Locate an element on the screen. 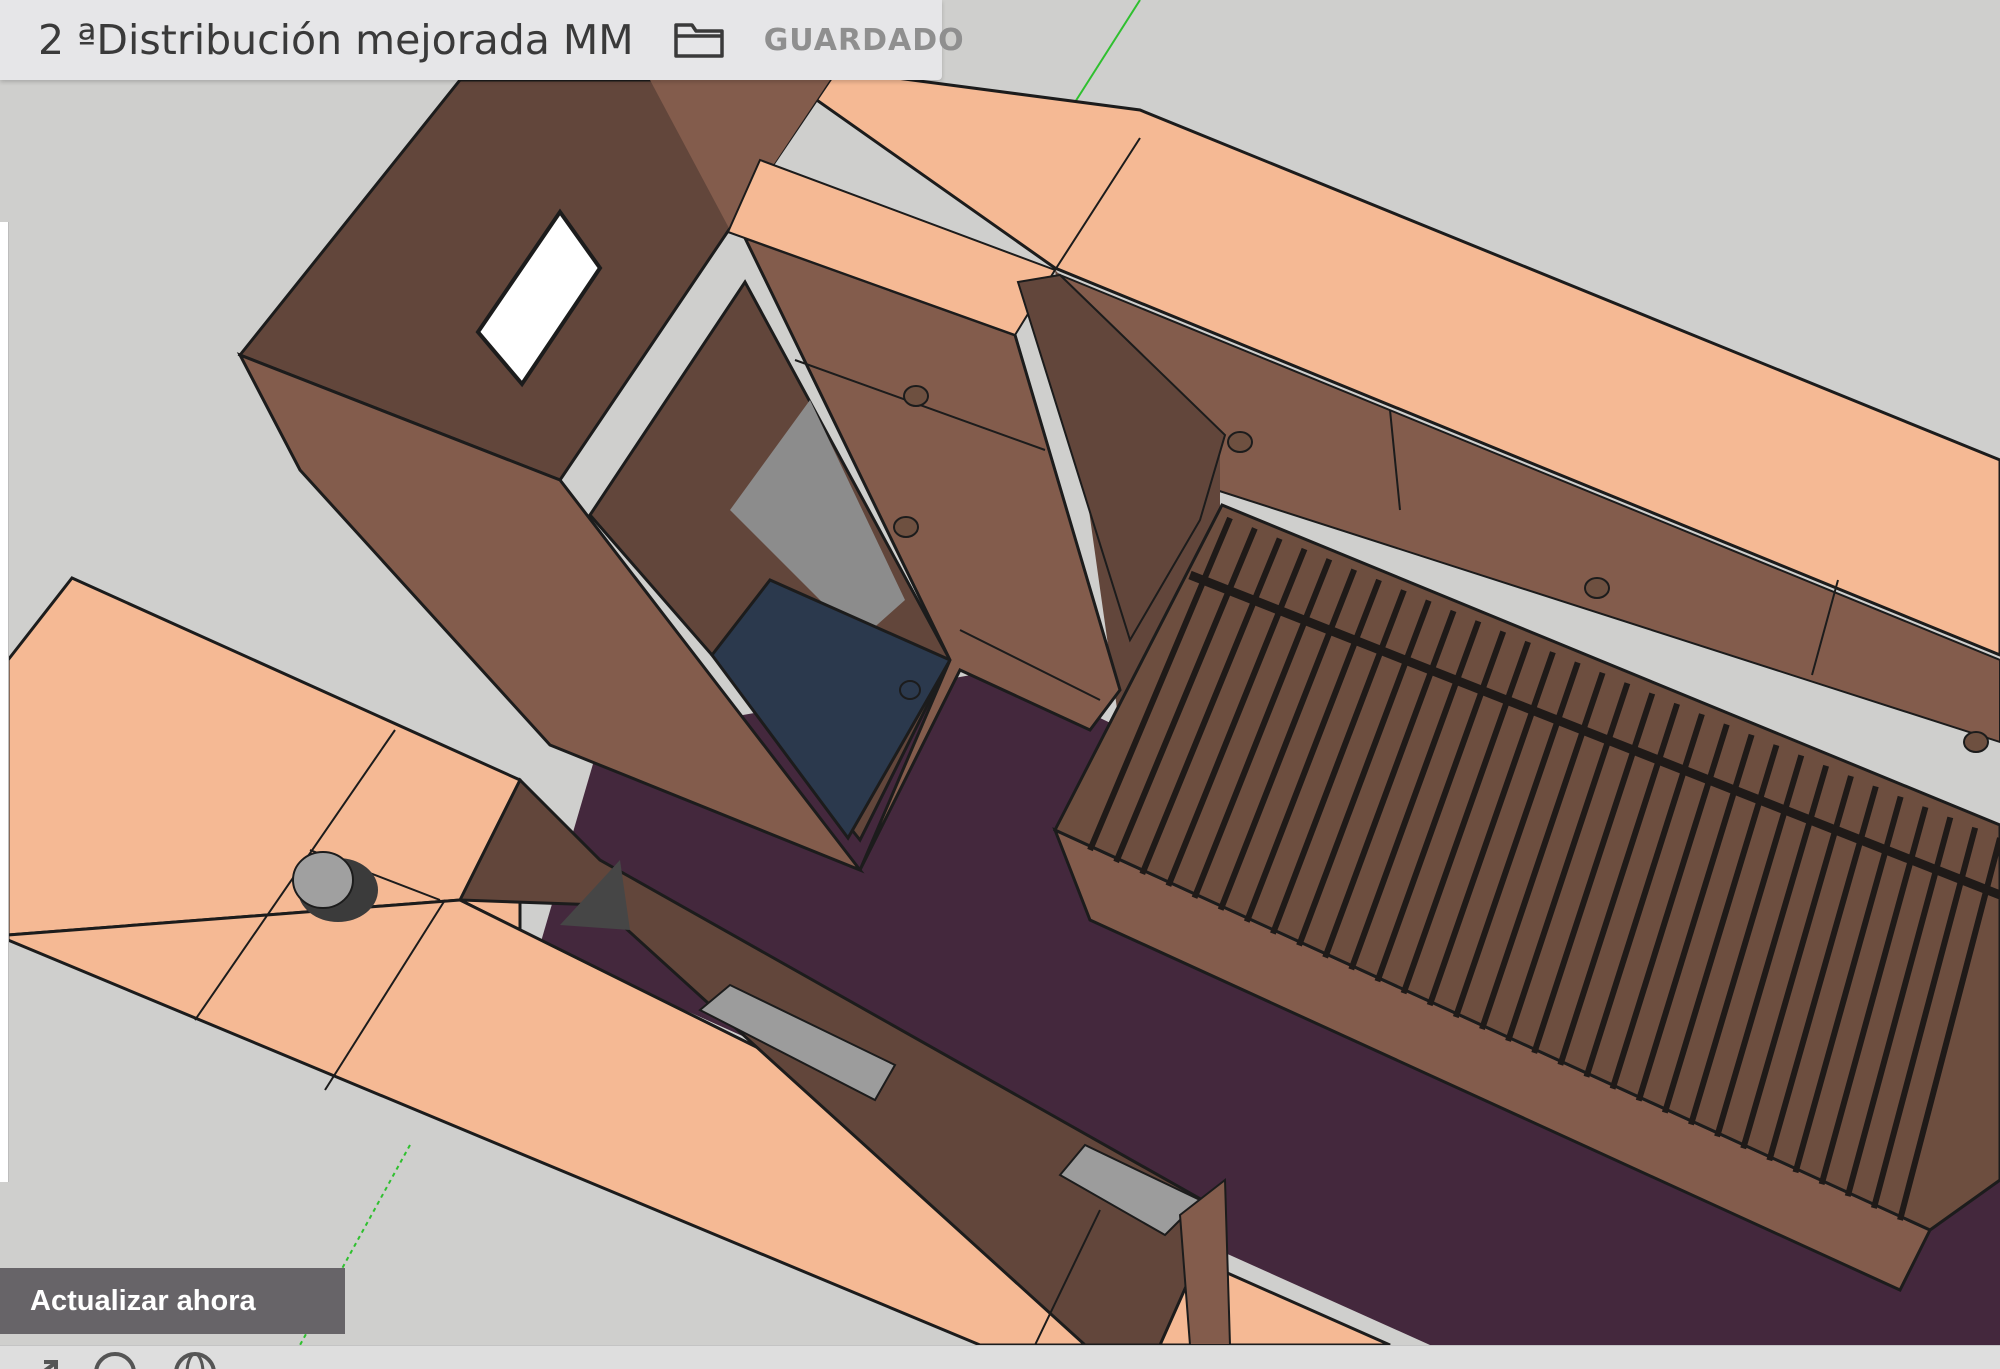 This screenshot has width=2000, height=1369. left-panel-edge is located at coordinates (4, 702).